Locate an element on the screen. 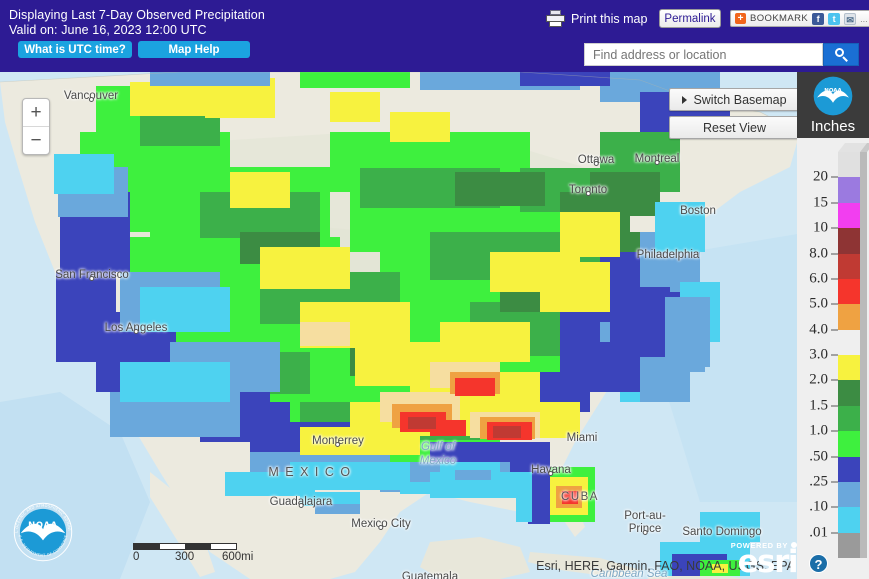  legend-tick: 1.0 is located at coordinates (817, 431).